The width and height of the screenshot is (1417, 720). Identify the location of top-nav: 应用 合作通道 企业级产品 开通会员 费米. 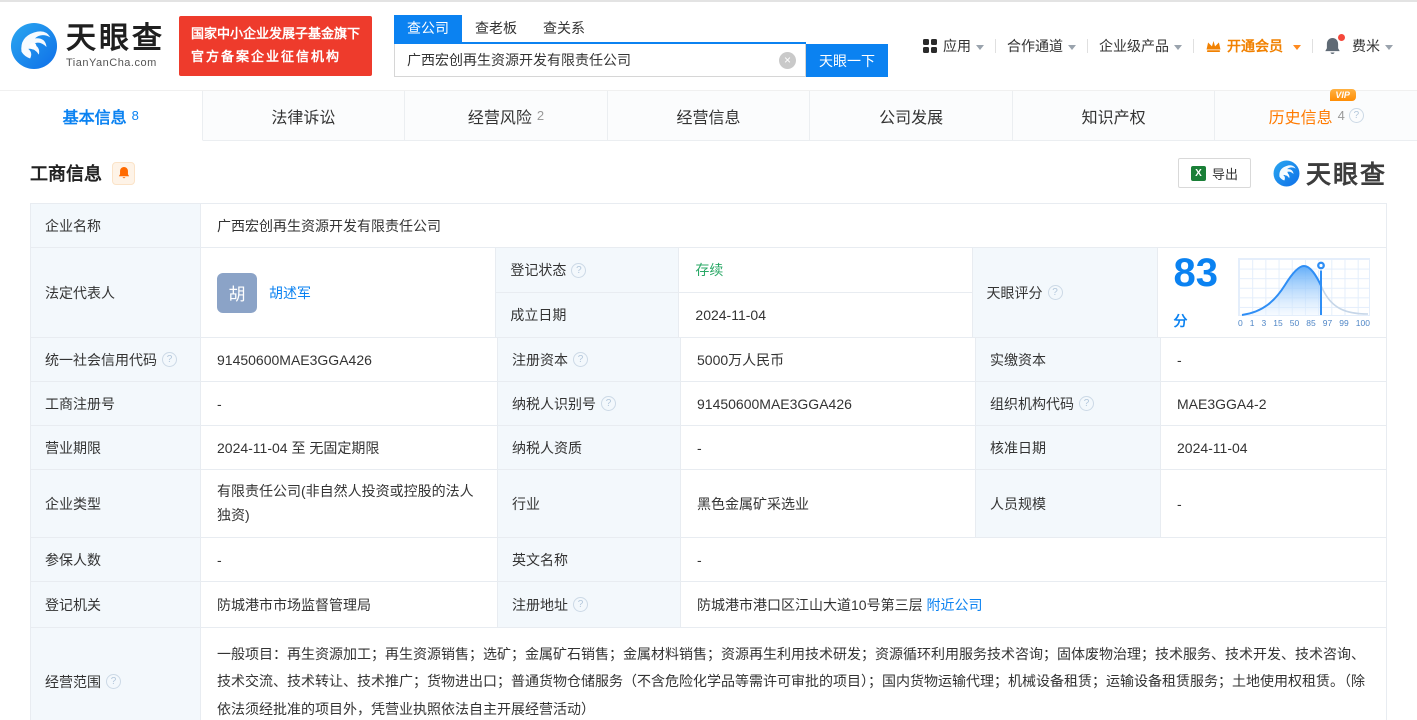
(1158, 44).